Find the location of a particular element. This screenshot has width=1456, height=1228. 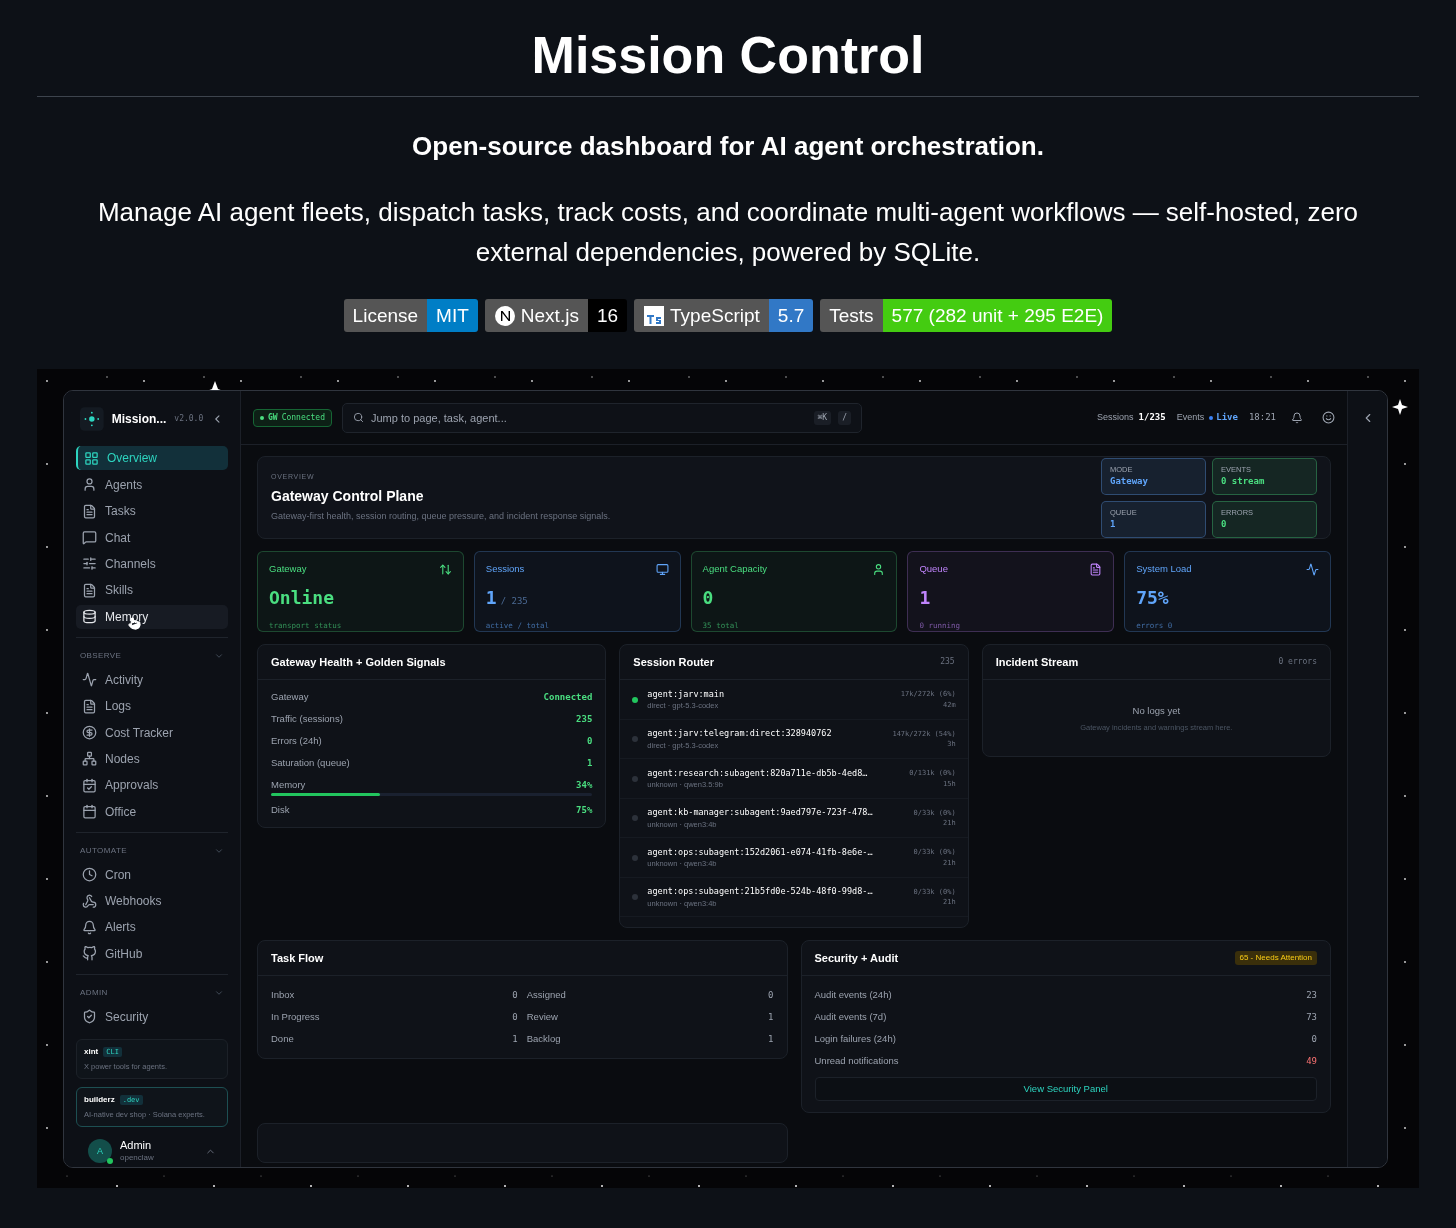

nav-item: Approvals is located at coordinates (152, 785).